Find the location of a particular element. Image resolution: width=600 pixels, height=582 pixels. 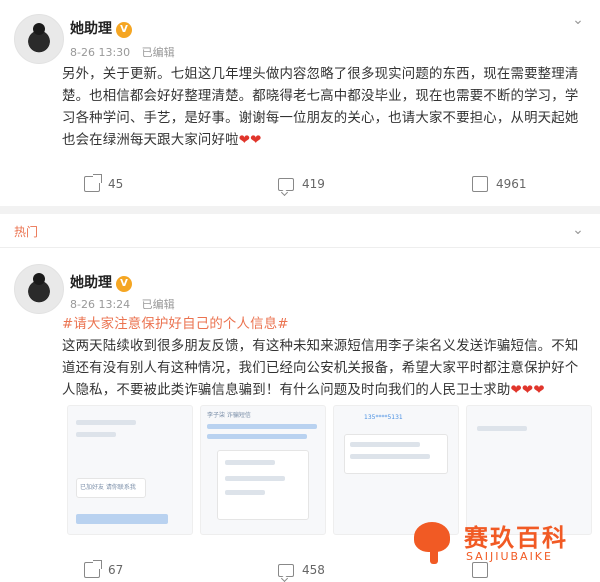

content-line: 这两天陆续收到很多朋友反馈，有这种未知来源短信用李子柒名义发送诈骗短信。不知 is located at coordinates (320, 346).